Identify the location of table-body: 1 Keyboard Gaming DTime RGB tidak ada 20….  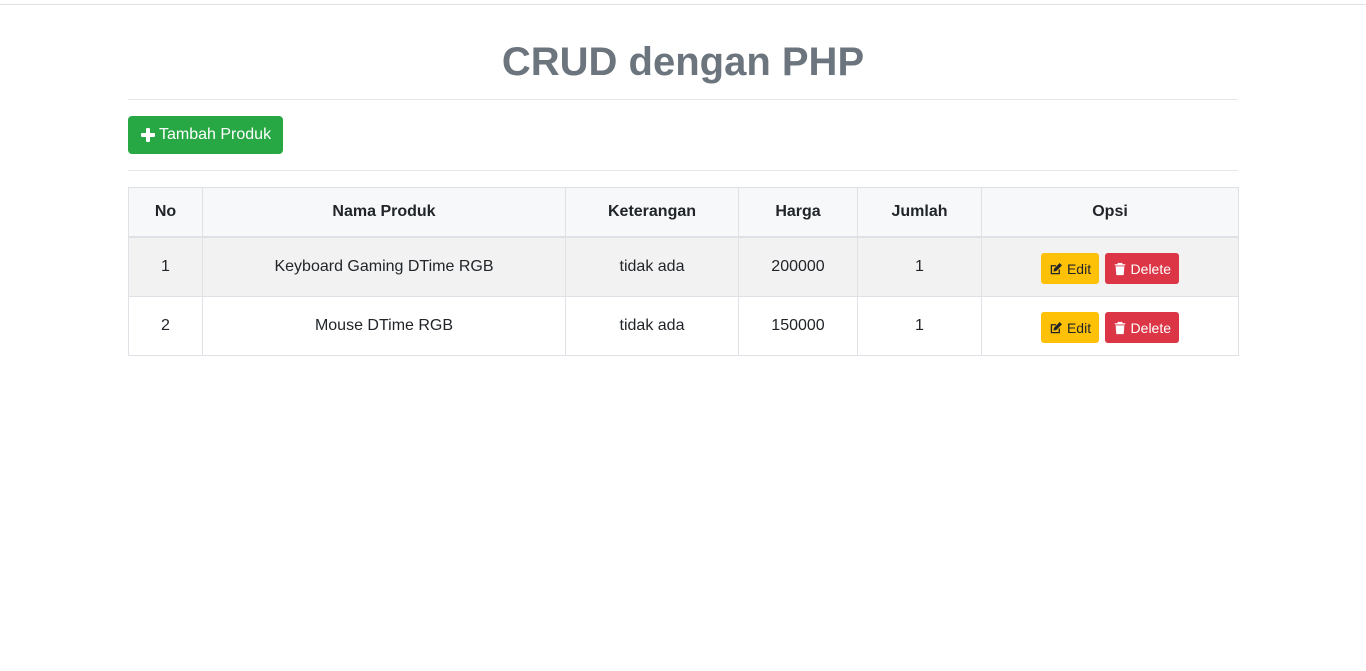
(683, 296).